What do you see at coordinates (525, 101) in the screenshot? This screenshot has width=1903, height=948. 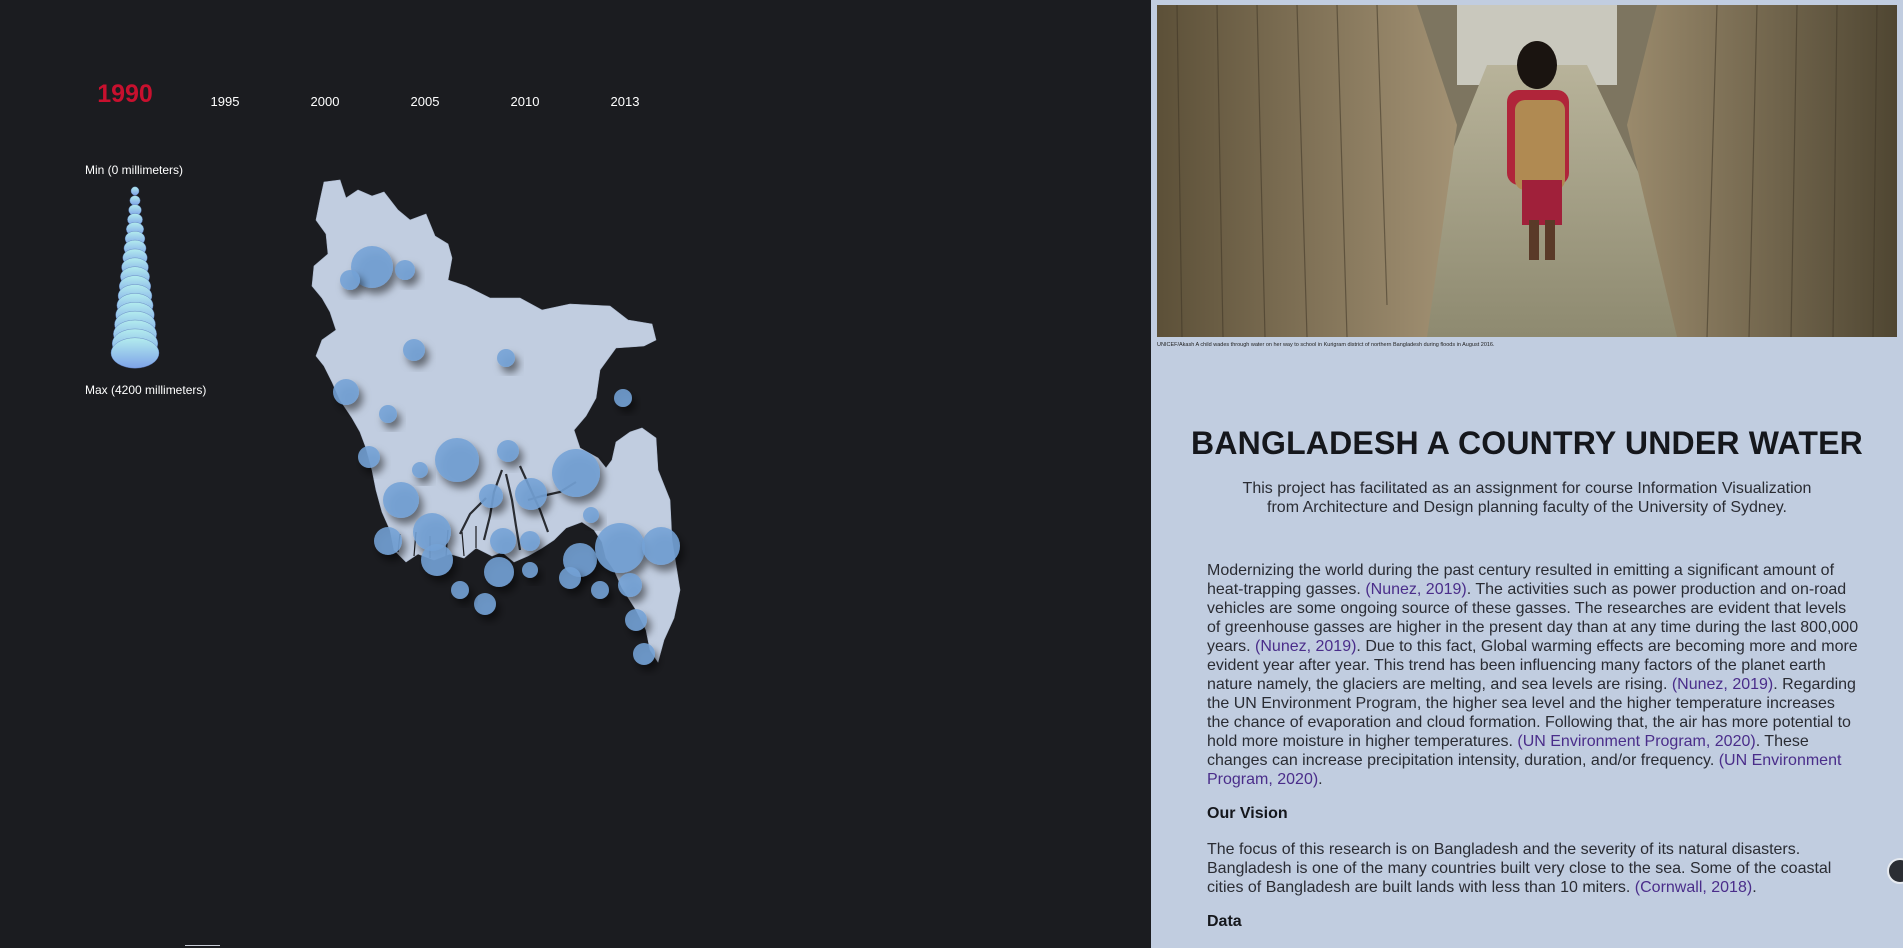 I see `year-2010: 2010` at bounding box center [525, 101].